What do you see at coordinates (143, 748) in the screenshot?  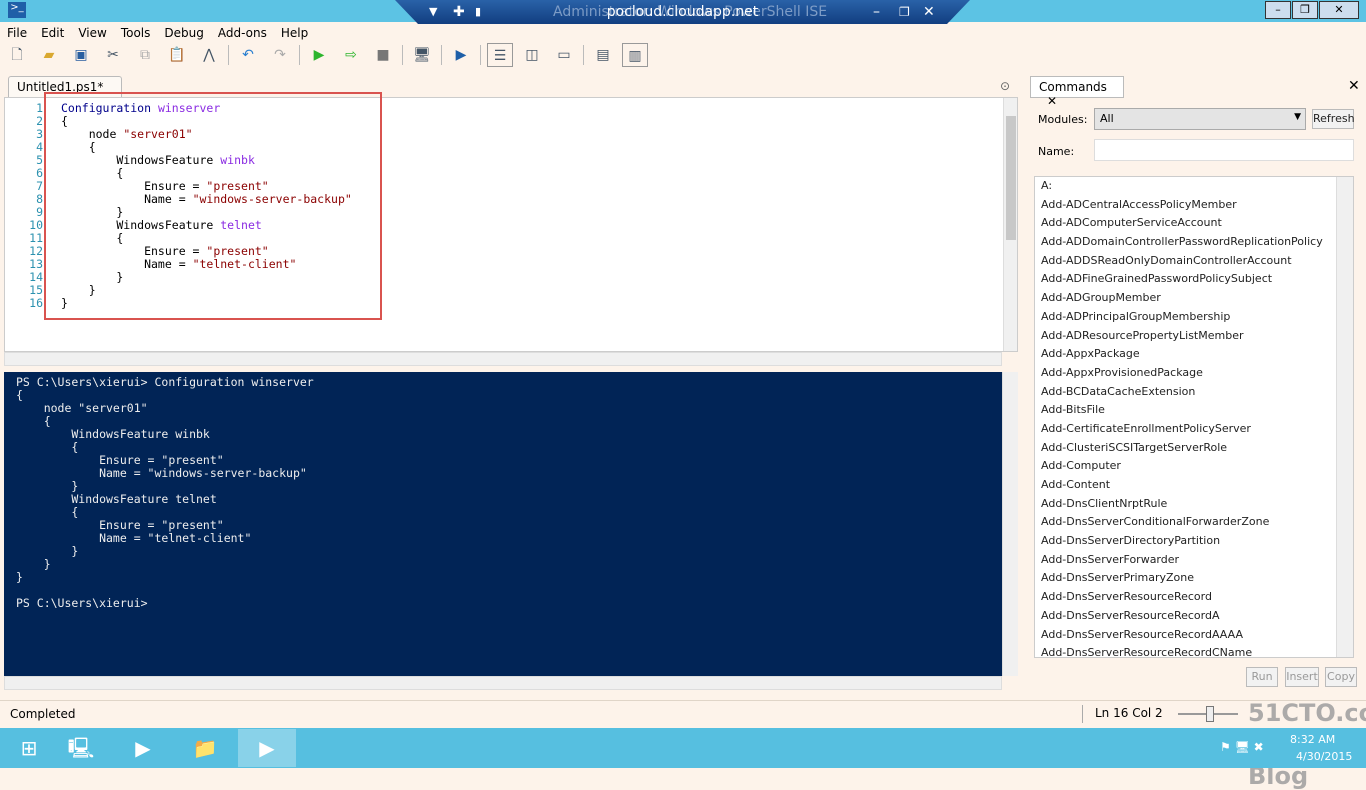 I see `powershell-taskbar-icon: ▶` at bounding box center [143, 748].